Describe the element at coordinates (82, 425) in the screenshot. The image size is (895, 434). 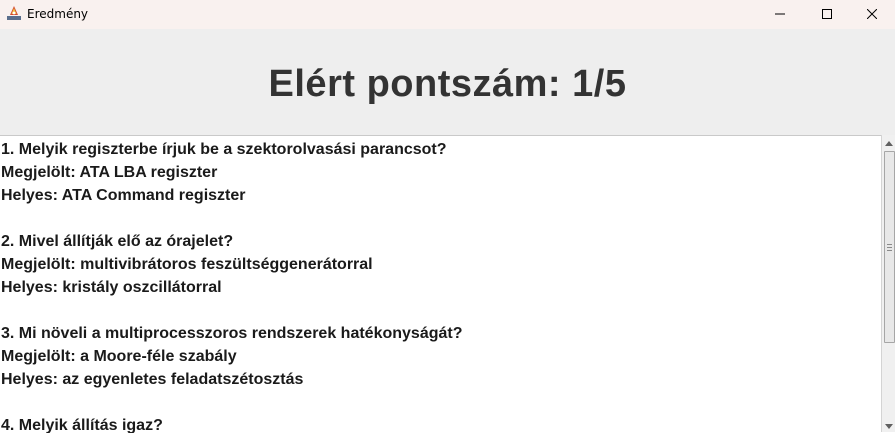
I see `question-4: 4. Melyik állítás igaz?` at that location.